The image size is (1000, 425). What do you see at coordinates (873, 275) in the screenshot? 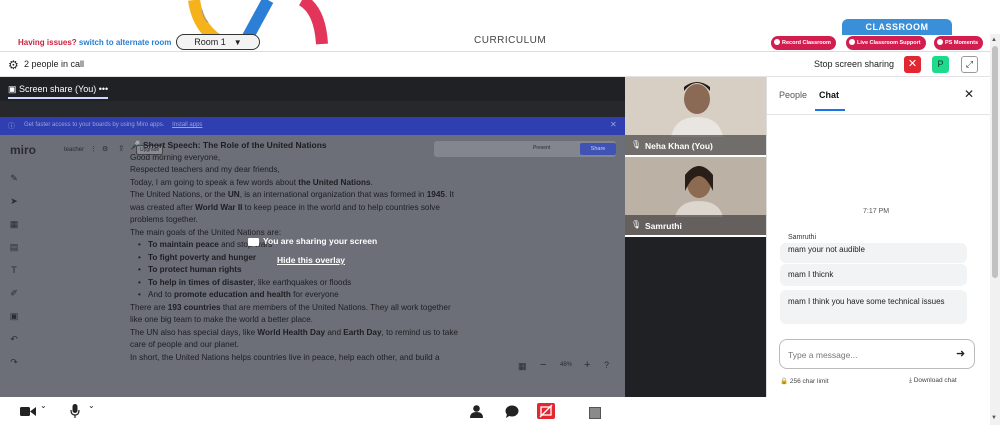
I see `chat-message: mam I thicnk` at bounding box center [873, 275].